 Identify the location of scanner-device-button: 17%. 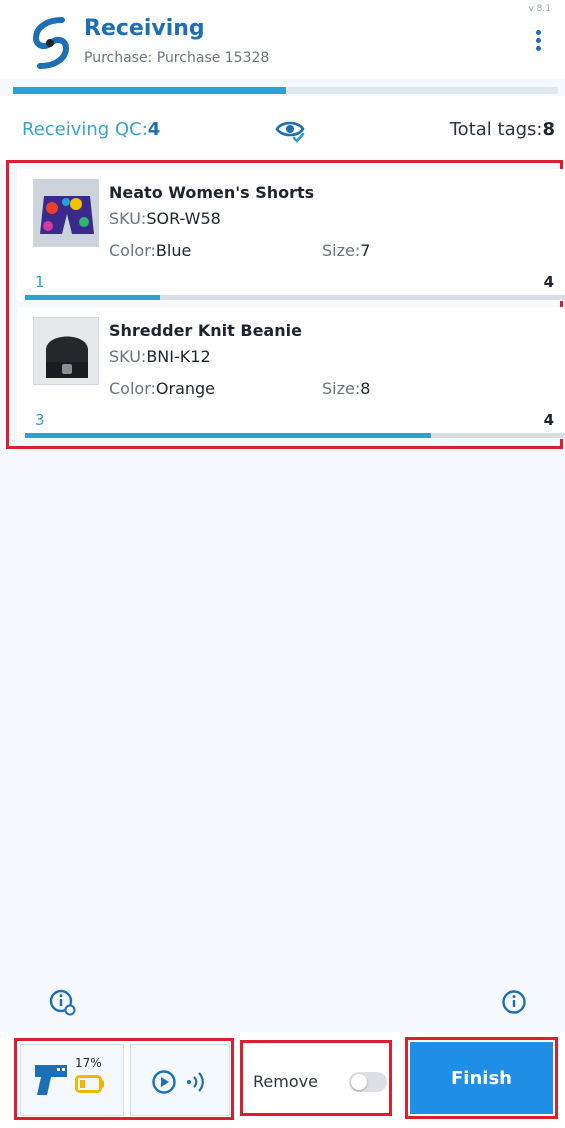
(72, 1080).